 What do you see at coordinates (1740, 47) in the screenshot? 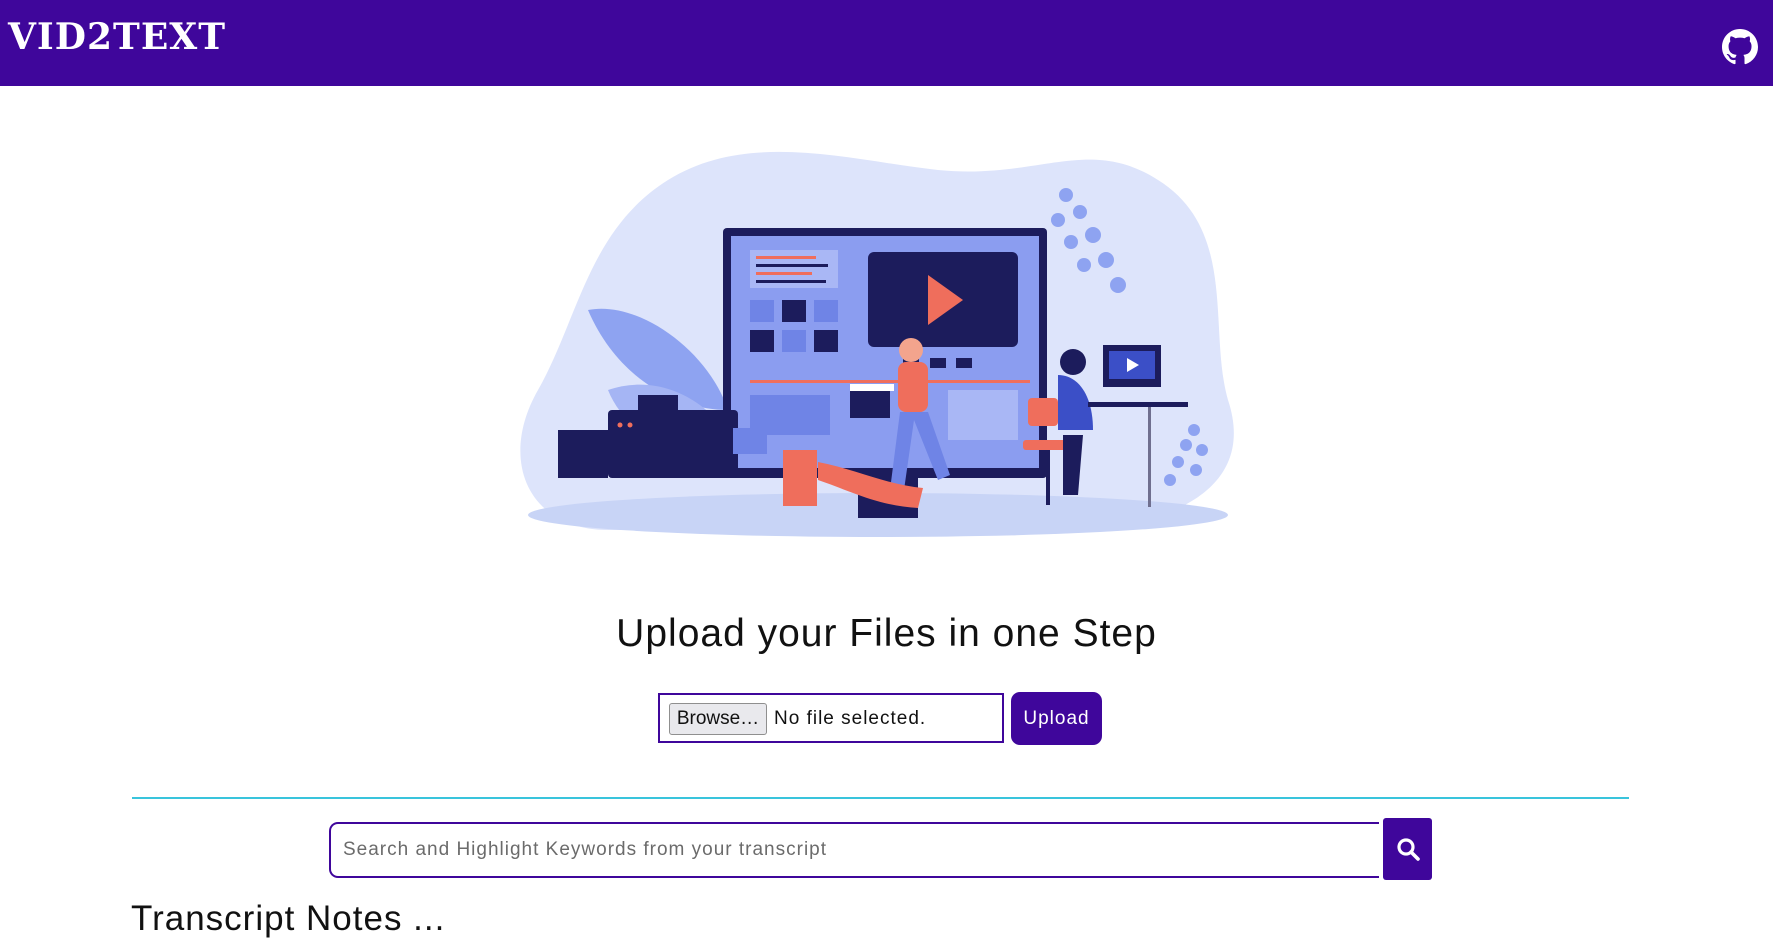
I see `github-icon` at bounding box center [1740, 47].